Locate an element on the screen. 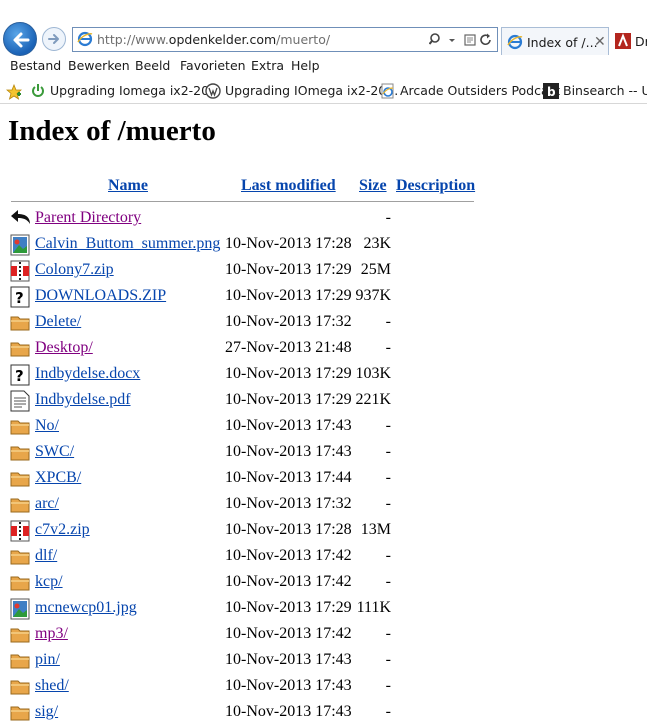 This screenshot has width=647, height=727. file-link: shed/ is located at coordinates (52, 686).